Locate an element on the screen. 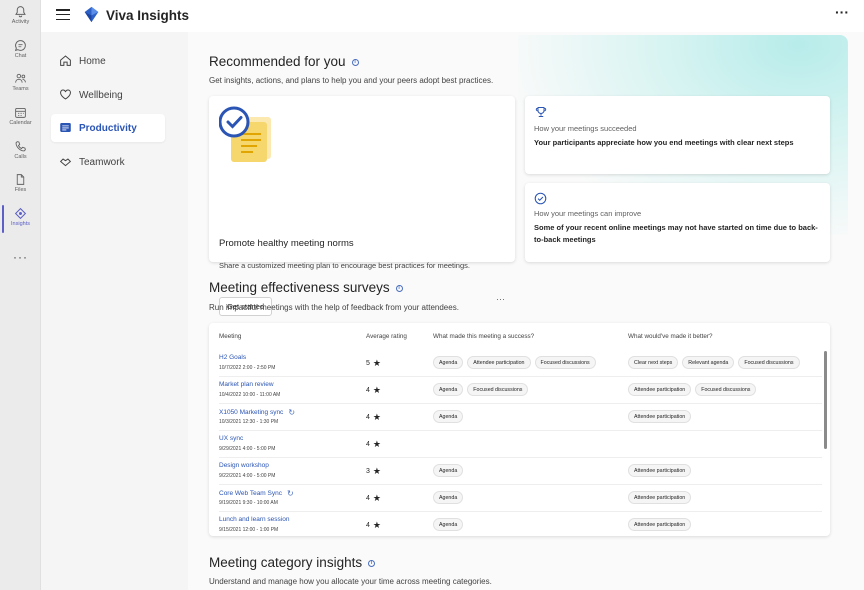 The image size is (864, 590). average-rating: 5 ★ is located at coordinates (373, 363).